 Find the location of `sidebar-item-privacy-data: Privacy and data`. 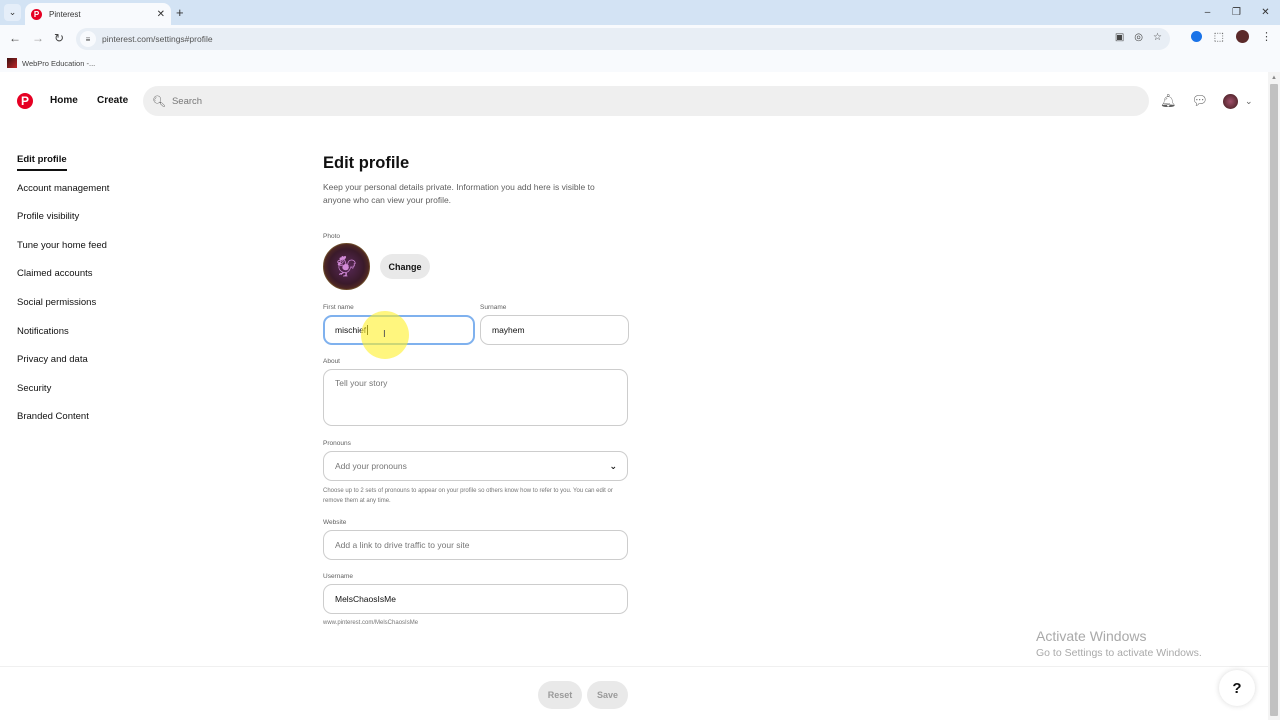

sidebar-item-privacy-data: Privacy and data is located at coordinates (63, 368).